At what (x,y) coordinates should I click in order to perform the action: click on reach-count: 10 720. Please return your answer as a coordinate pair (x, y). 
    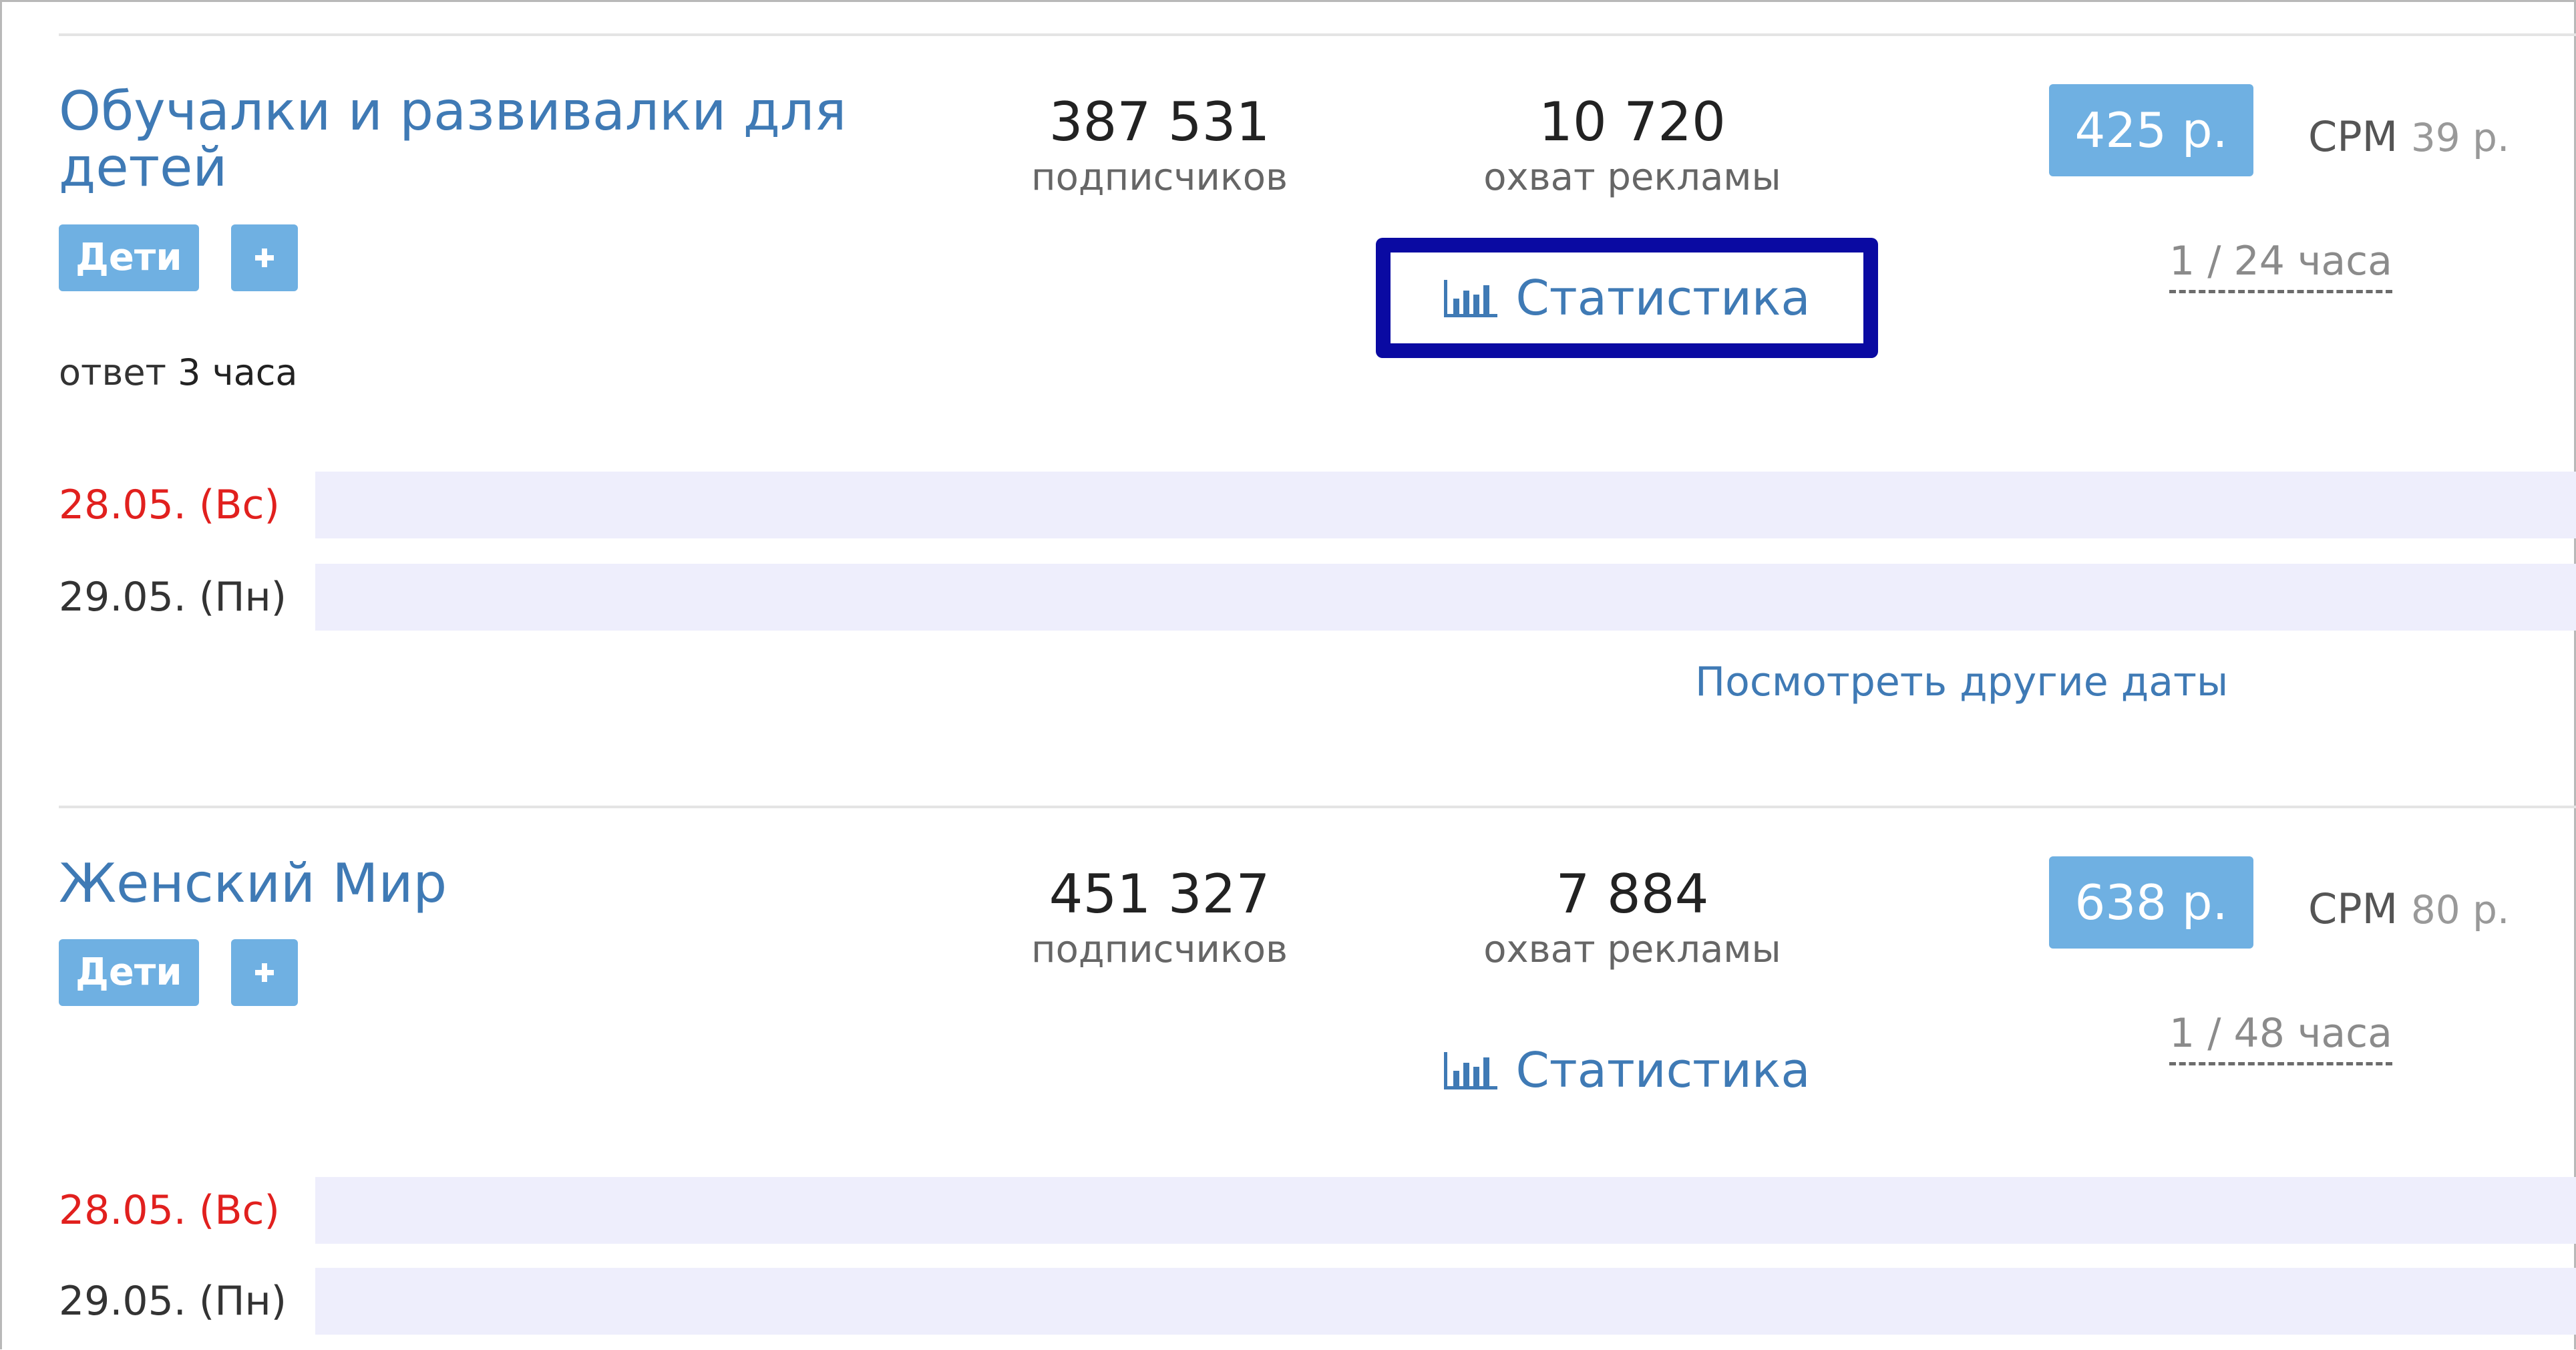
    Looking at the image, I should click on (1632, 122).